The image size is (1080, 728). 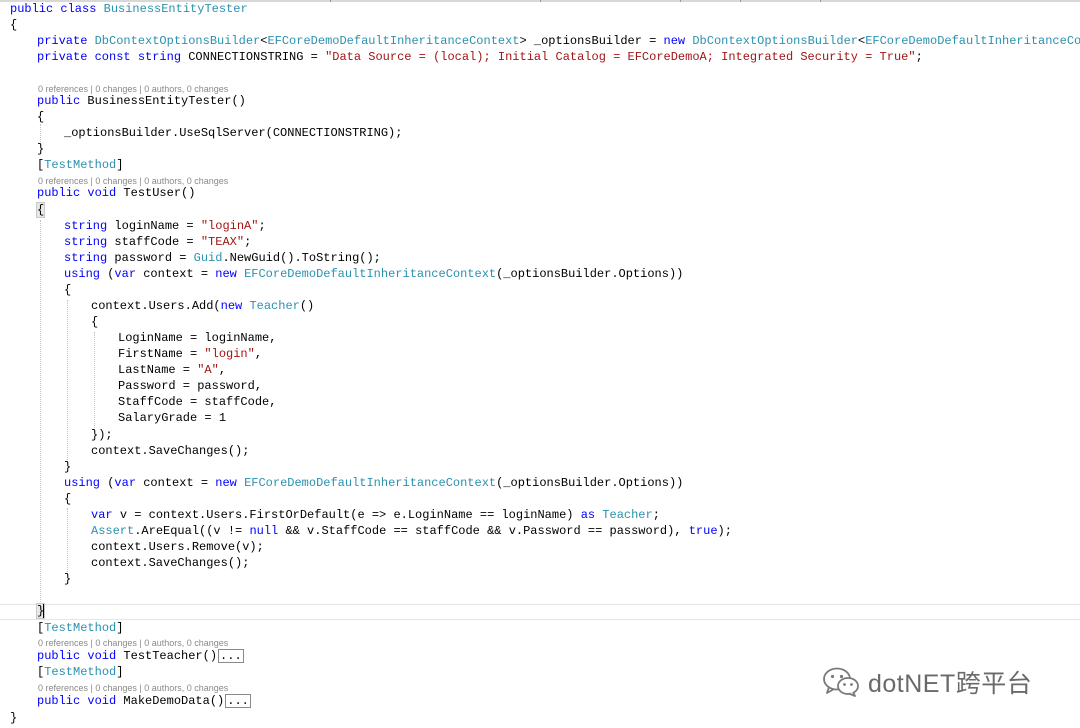 I want to click on code-line: public void TestUser(), so click(x=116, y=193).